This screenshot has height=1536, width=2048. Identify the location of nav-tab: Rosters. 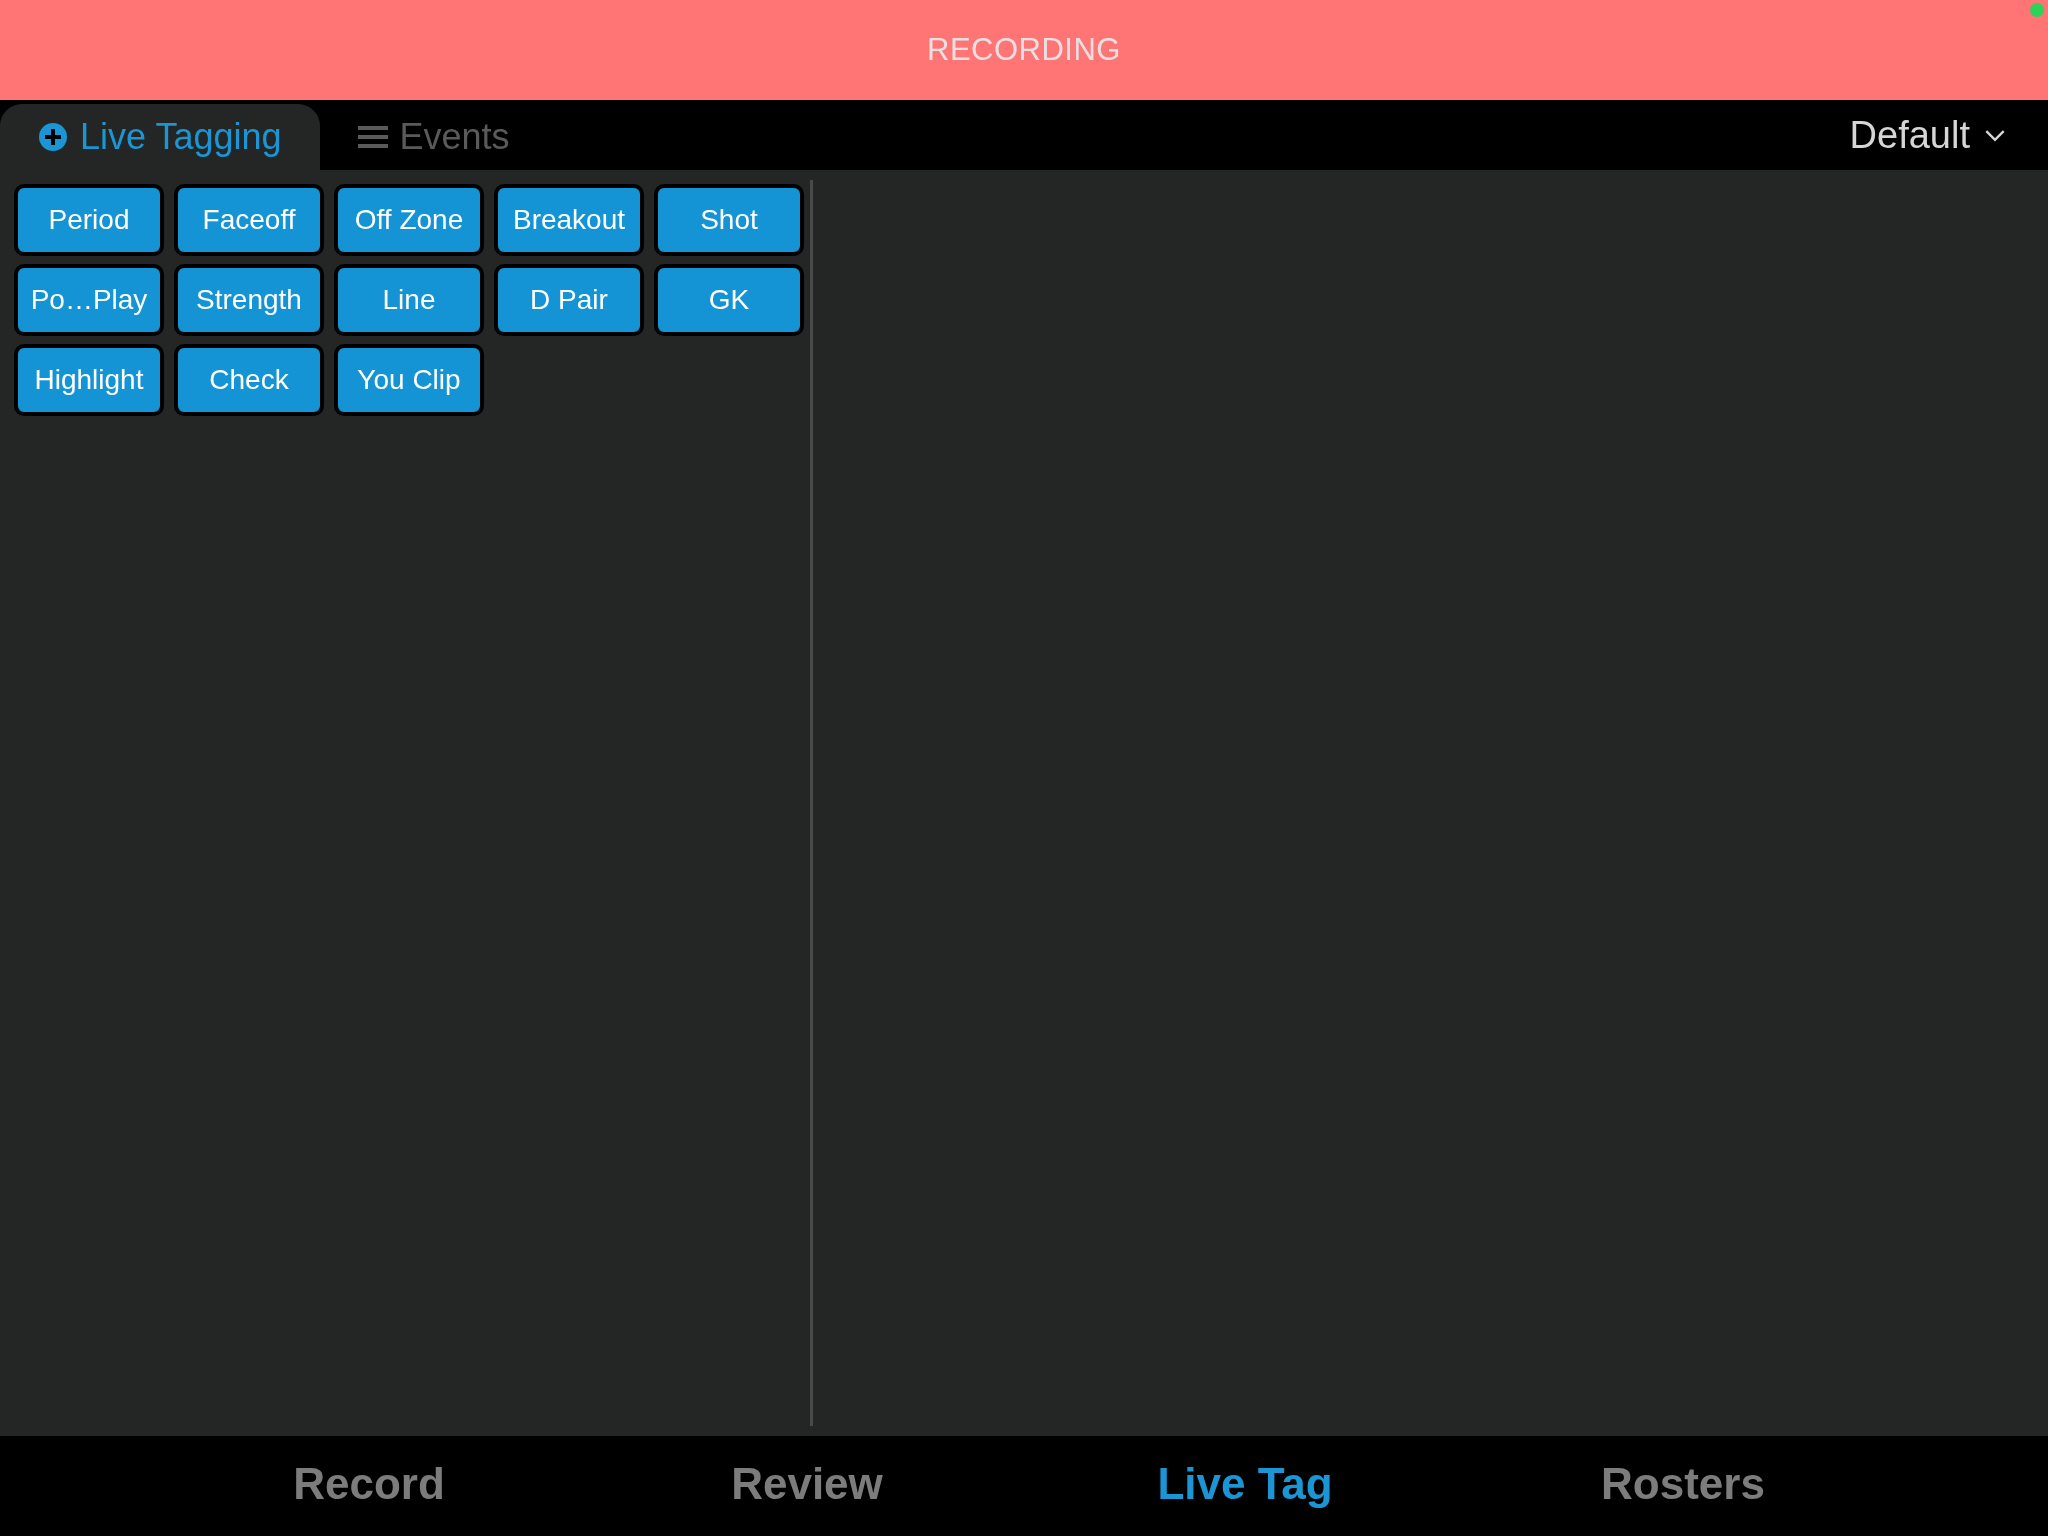
(1683, 1486).